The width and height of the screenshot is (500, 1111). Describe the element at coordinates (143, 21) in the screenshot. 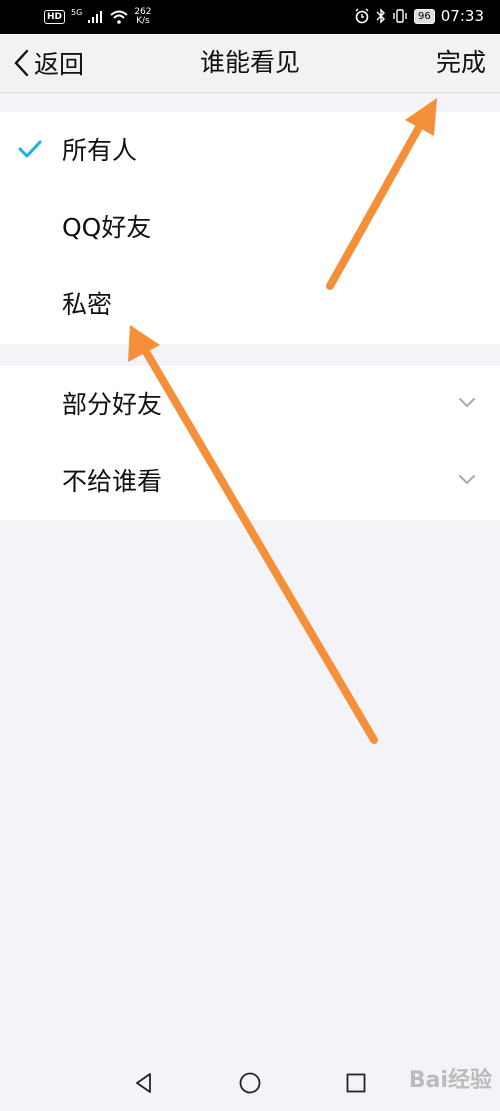

I see `speed-unit: K/s` at that location.